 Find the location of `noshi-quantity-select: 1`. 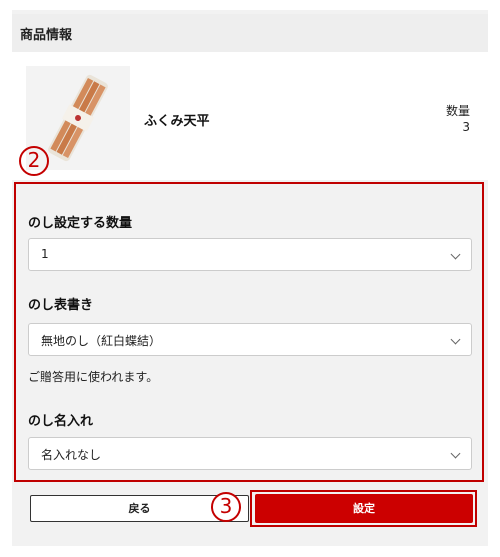

noshi-quantity-select: 1 is located at coordinates (250, 254).